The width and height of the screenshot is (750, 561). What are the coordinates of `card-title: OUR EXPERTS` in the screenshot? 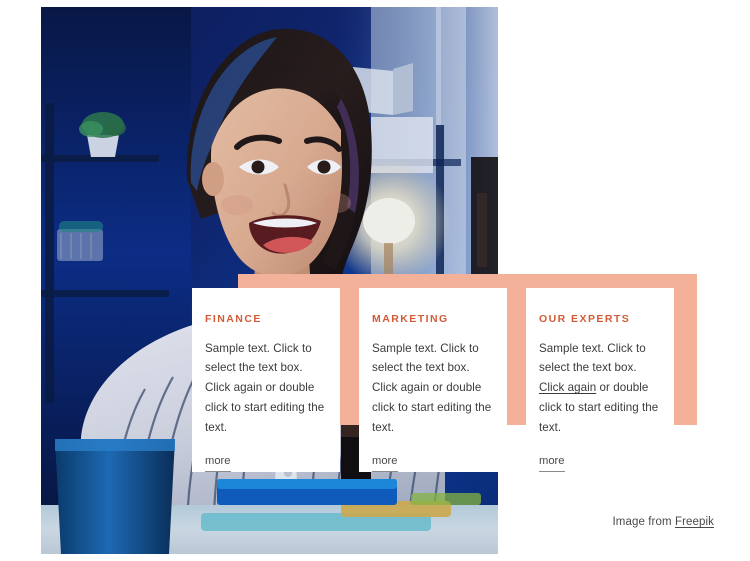 It's located at (585, 319).